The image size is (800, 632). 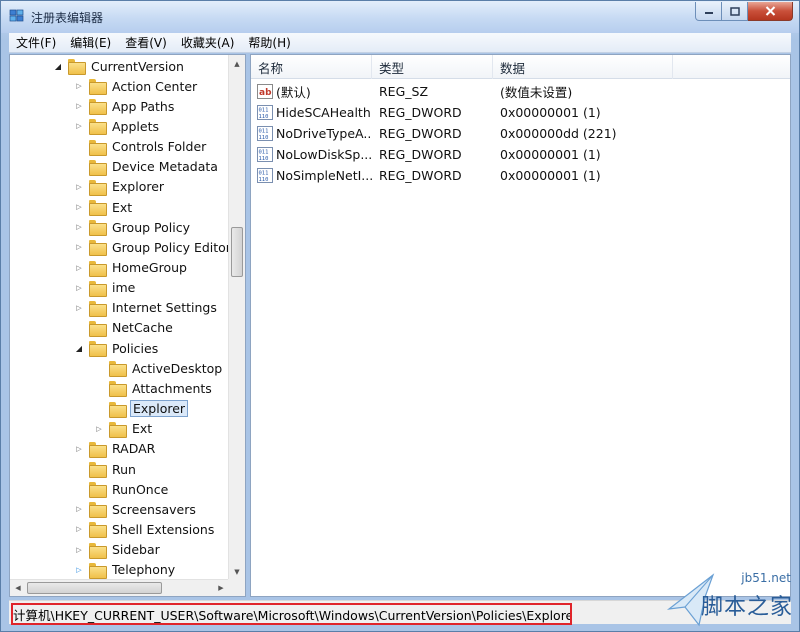 I want to click on title-bar: 注册表编辑器, so click(x=400, y=17).